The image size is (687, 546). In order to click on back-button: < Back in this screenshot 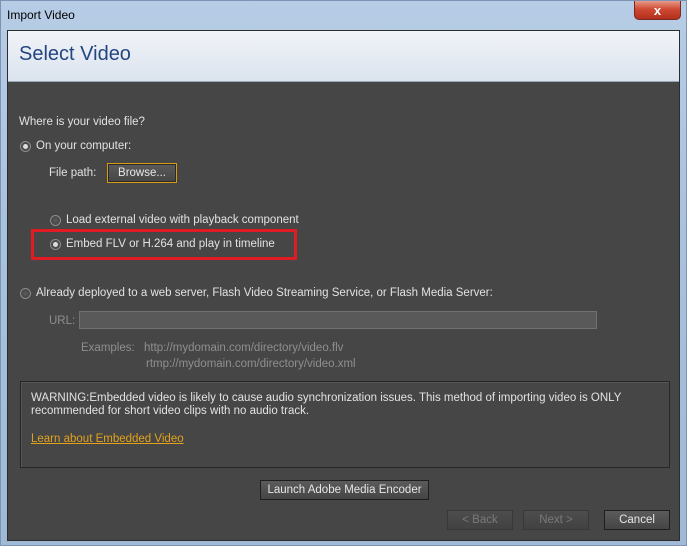, I will do `click(480, 520)`.